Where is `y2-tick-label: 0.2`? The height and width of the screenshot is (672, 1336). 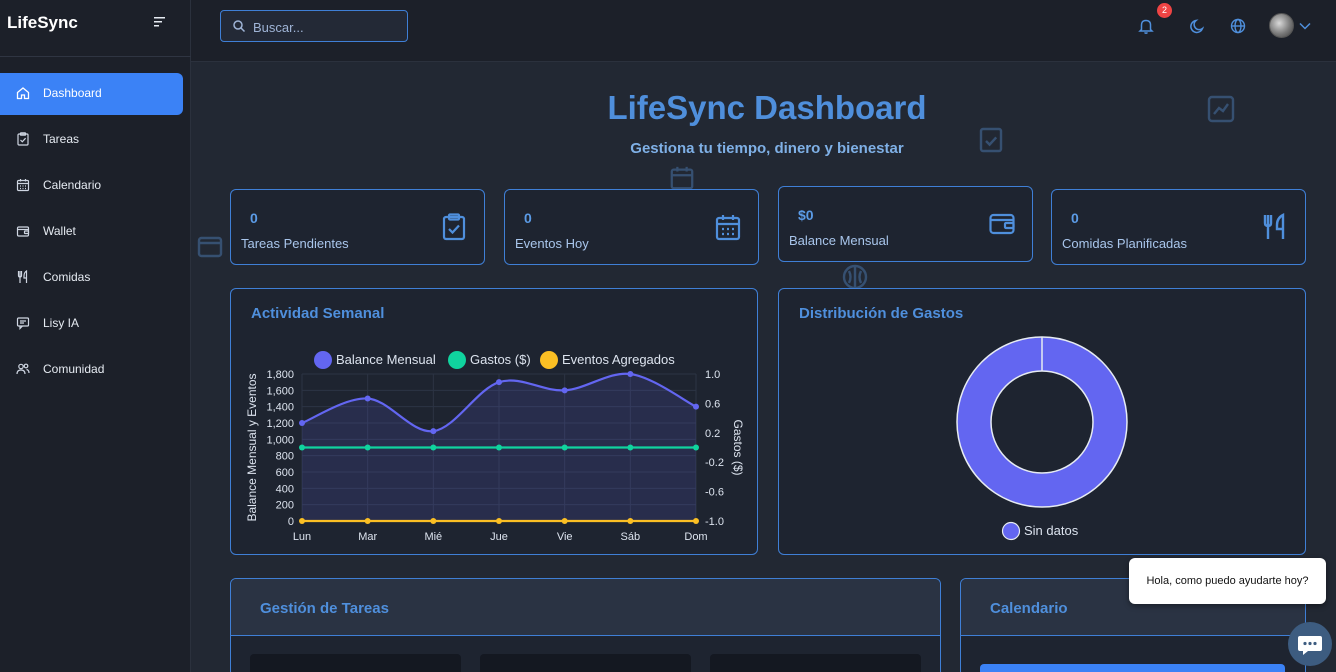 y2-tick-label: 0.2 is located at coordinates (712, 434).